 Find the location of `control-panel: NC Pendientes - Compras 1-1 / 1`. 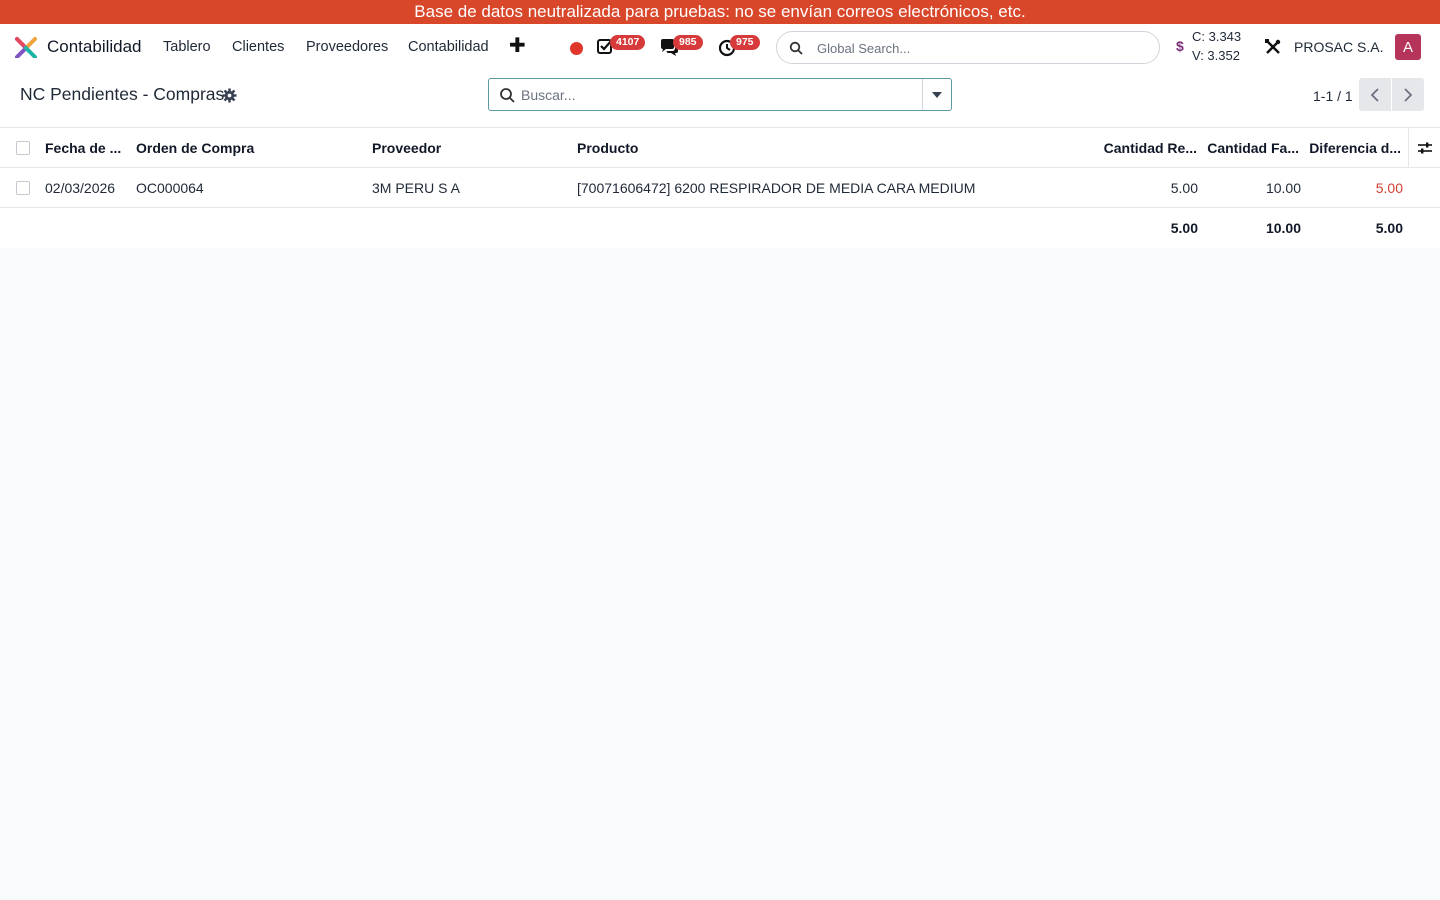

control-panel: NC Pendientes - Compras 1-1 / 1 is located at coordinates (720, 99).